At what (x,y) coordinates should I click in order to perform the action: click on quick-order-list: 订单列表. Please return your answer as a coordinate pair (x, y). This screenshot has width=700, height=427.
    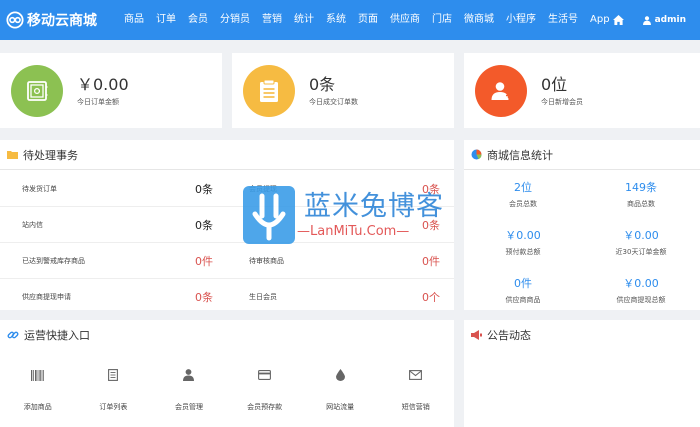
    Looking at the image, I should click on (114, 388).